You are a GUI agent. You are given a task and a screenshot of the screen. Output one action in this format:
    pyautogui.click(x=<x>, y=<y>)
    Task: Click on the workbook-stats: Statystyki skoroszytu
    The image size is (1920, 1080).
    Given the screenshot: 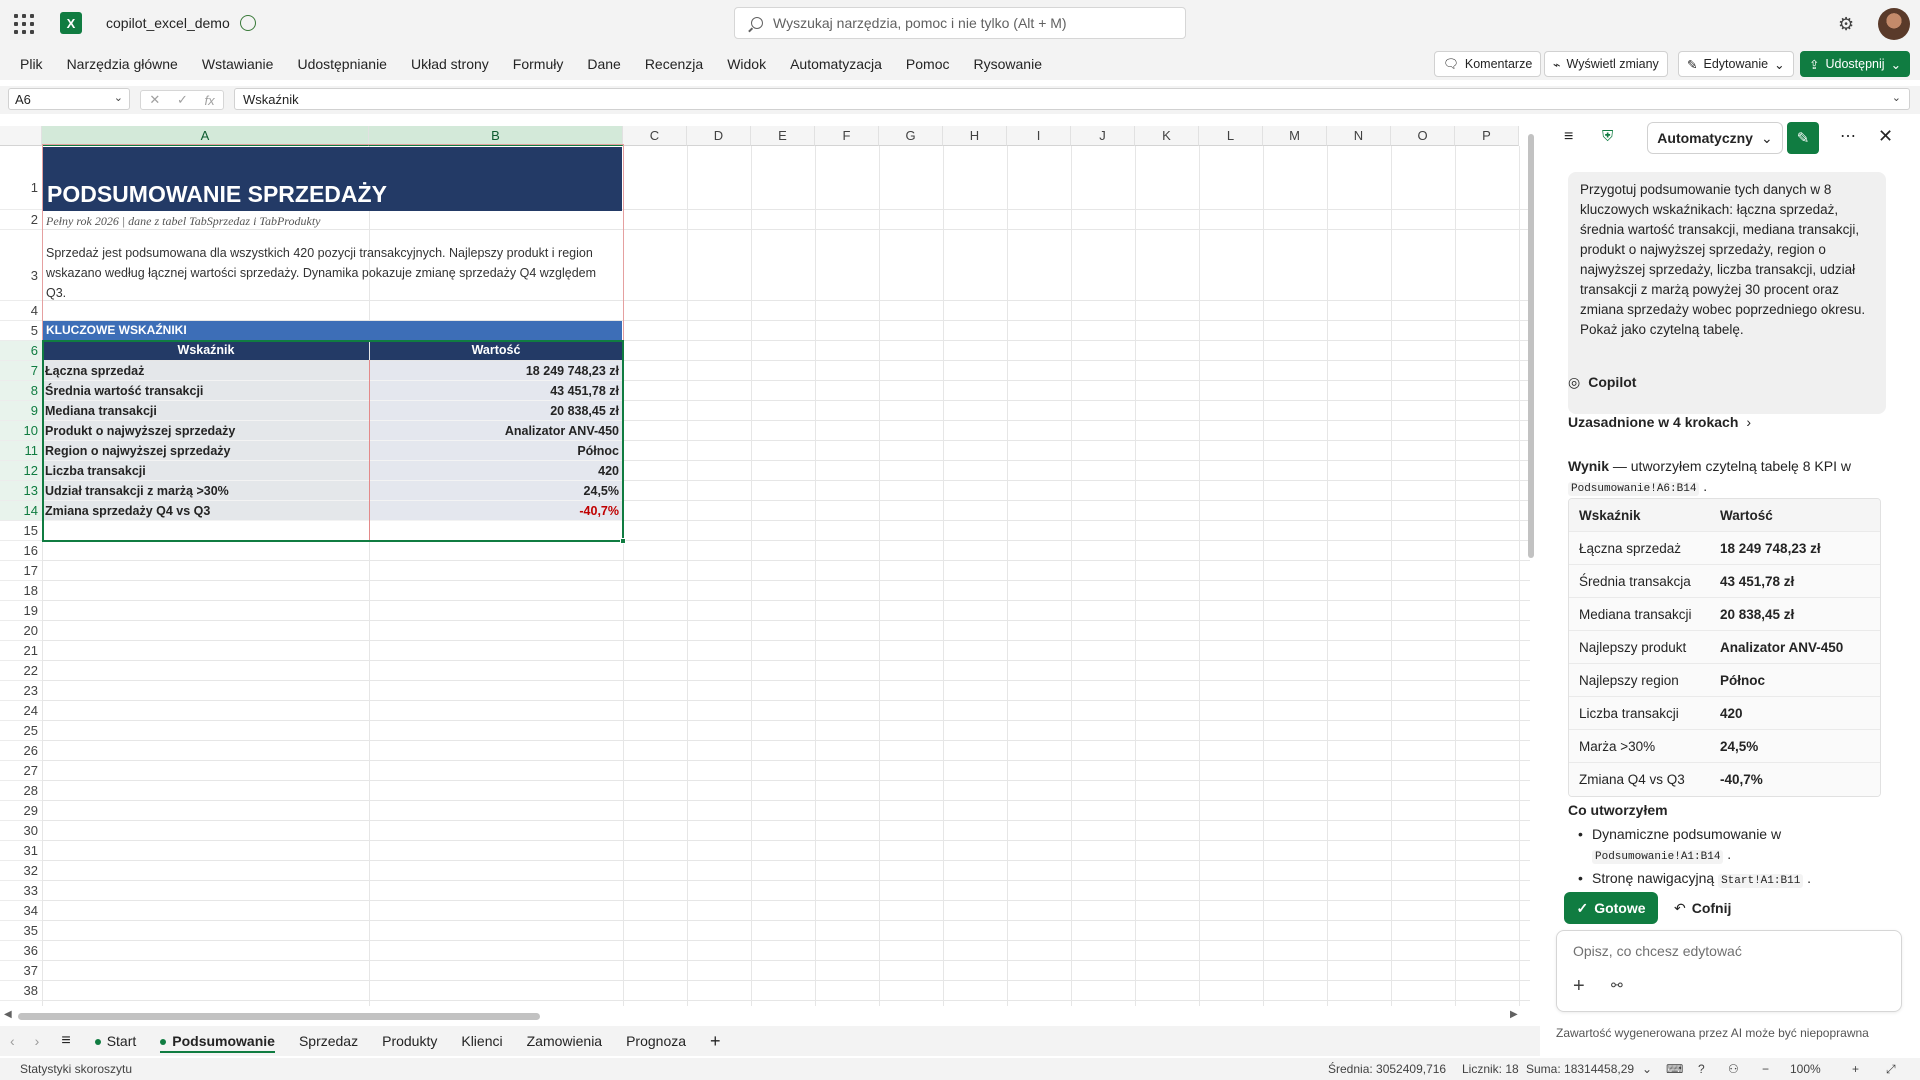 What is the action you would take?
    pyautogui.click(x=76, y=1069)
    